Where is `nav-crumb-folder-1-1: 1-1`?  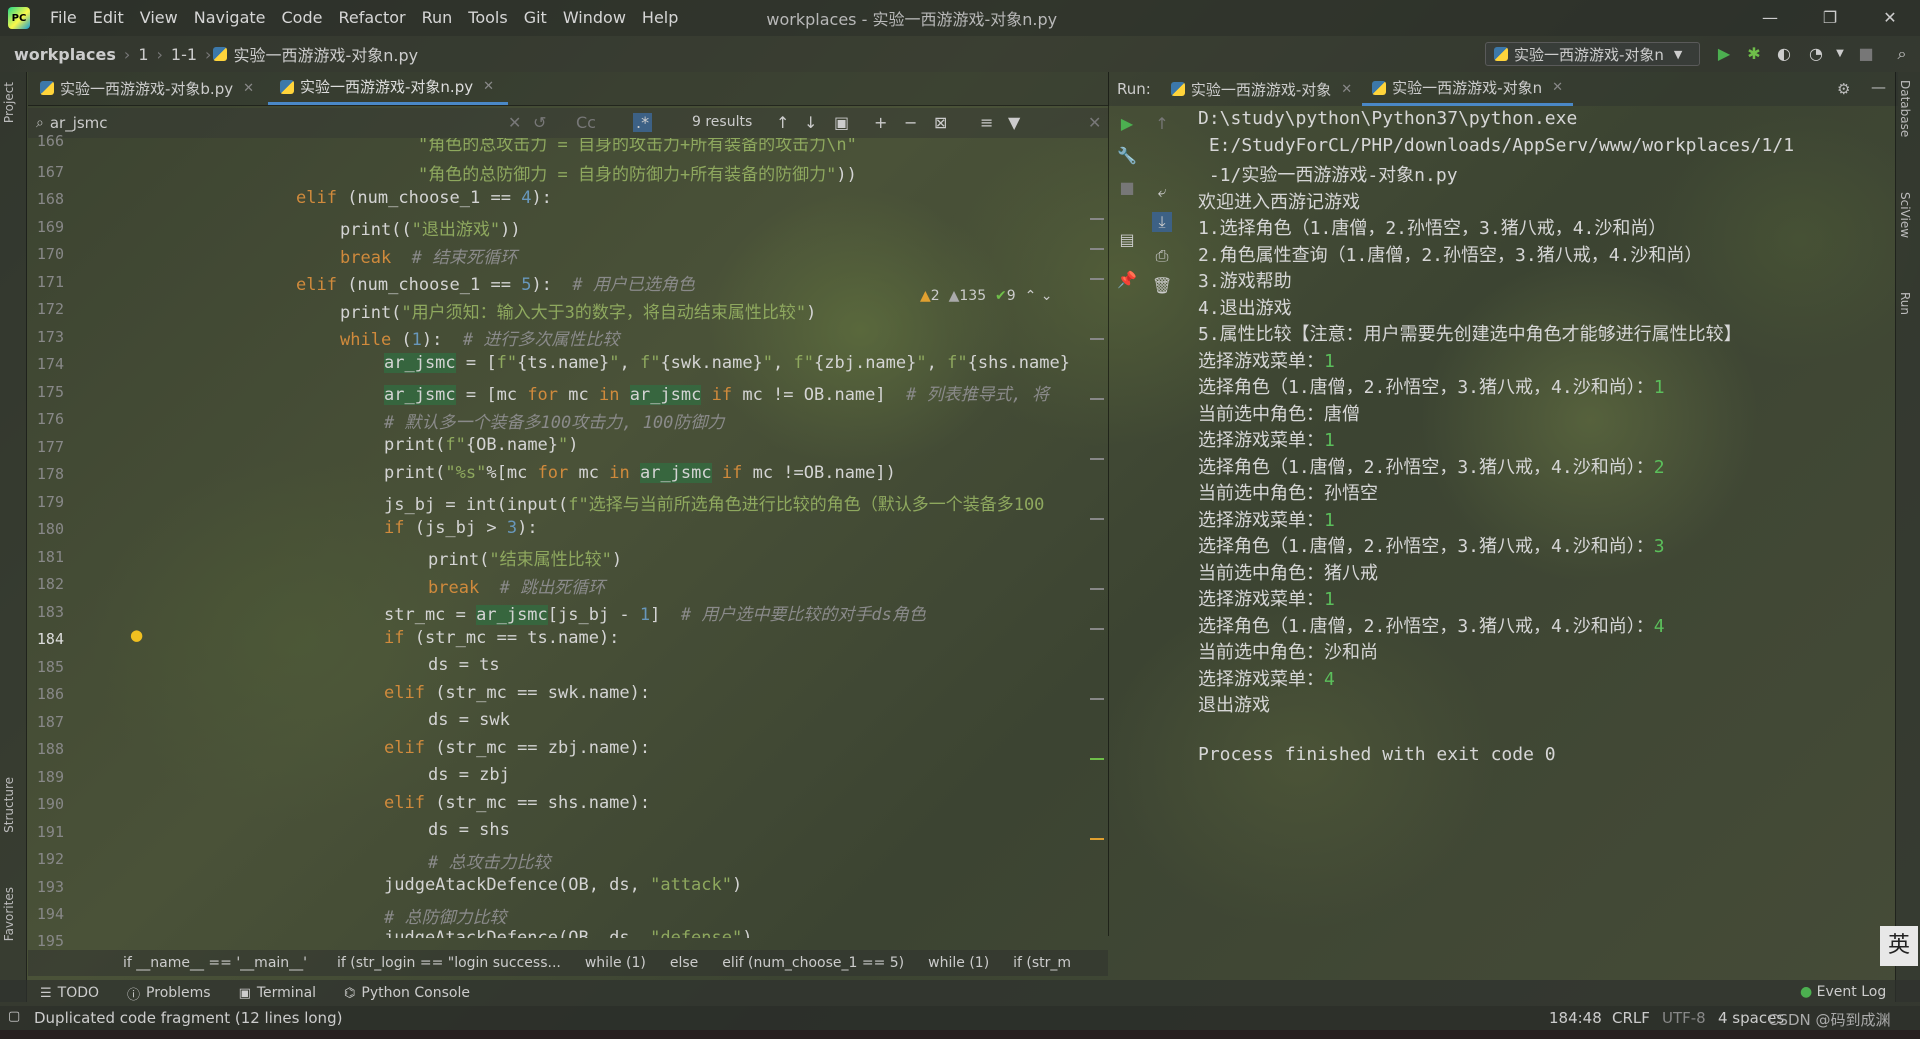 nav-crumb-folder-1-1: 1-1 is located at coordinates (184, 54).